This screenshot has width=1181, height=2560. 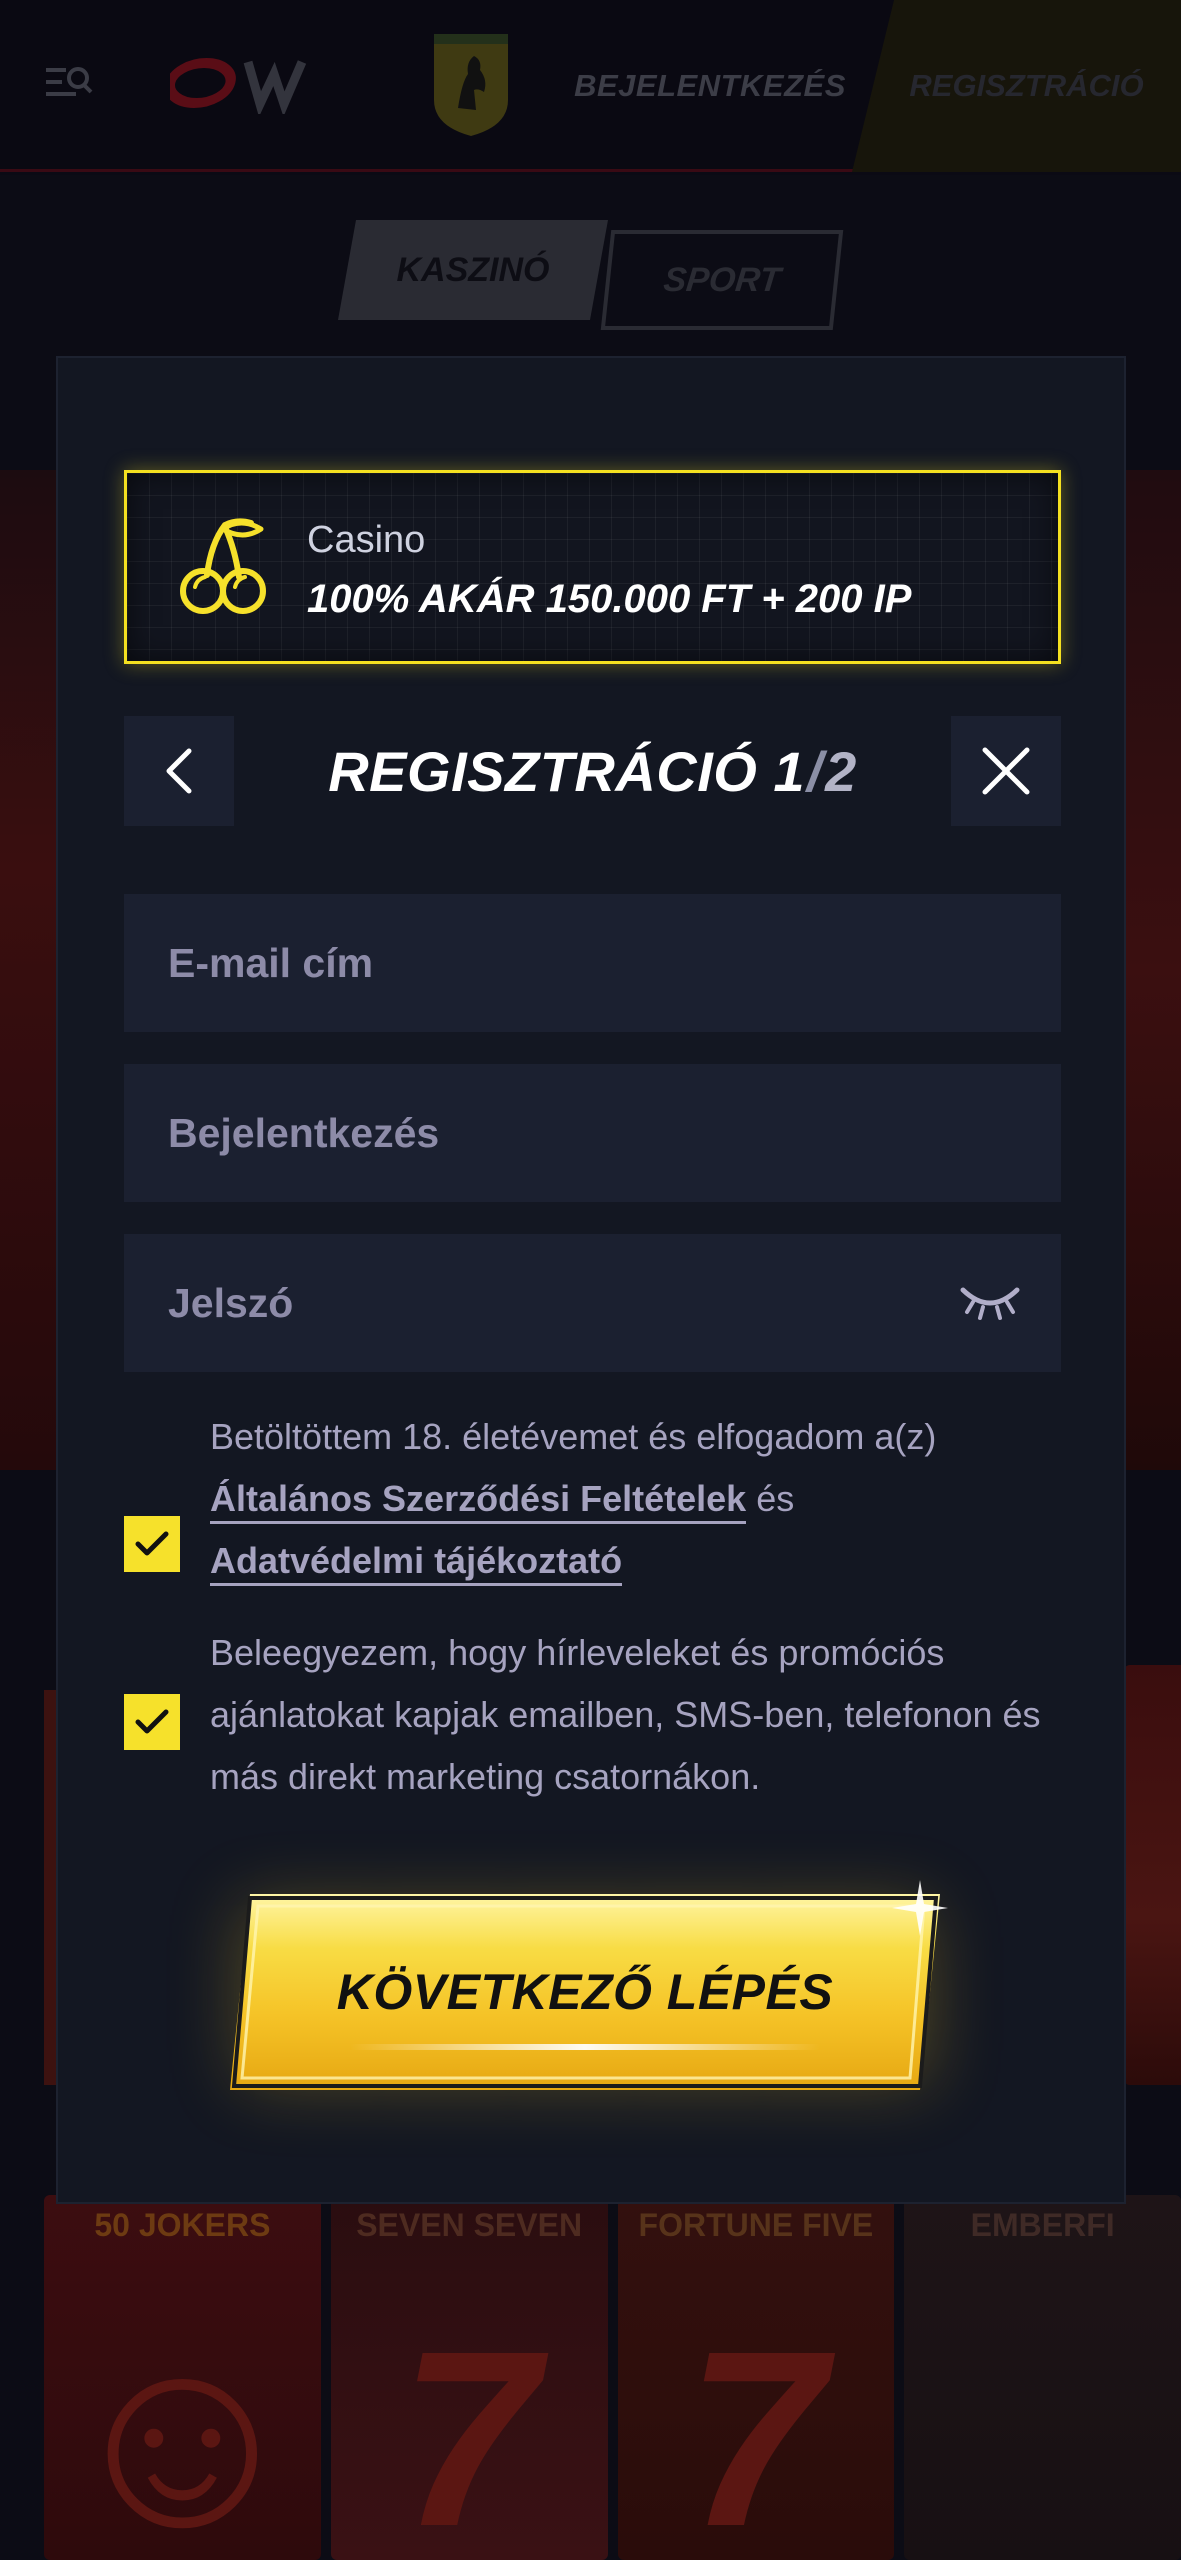 I want to click on password-input, so click(x=614, y=1303).